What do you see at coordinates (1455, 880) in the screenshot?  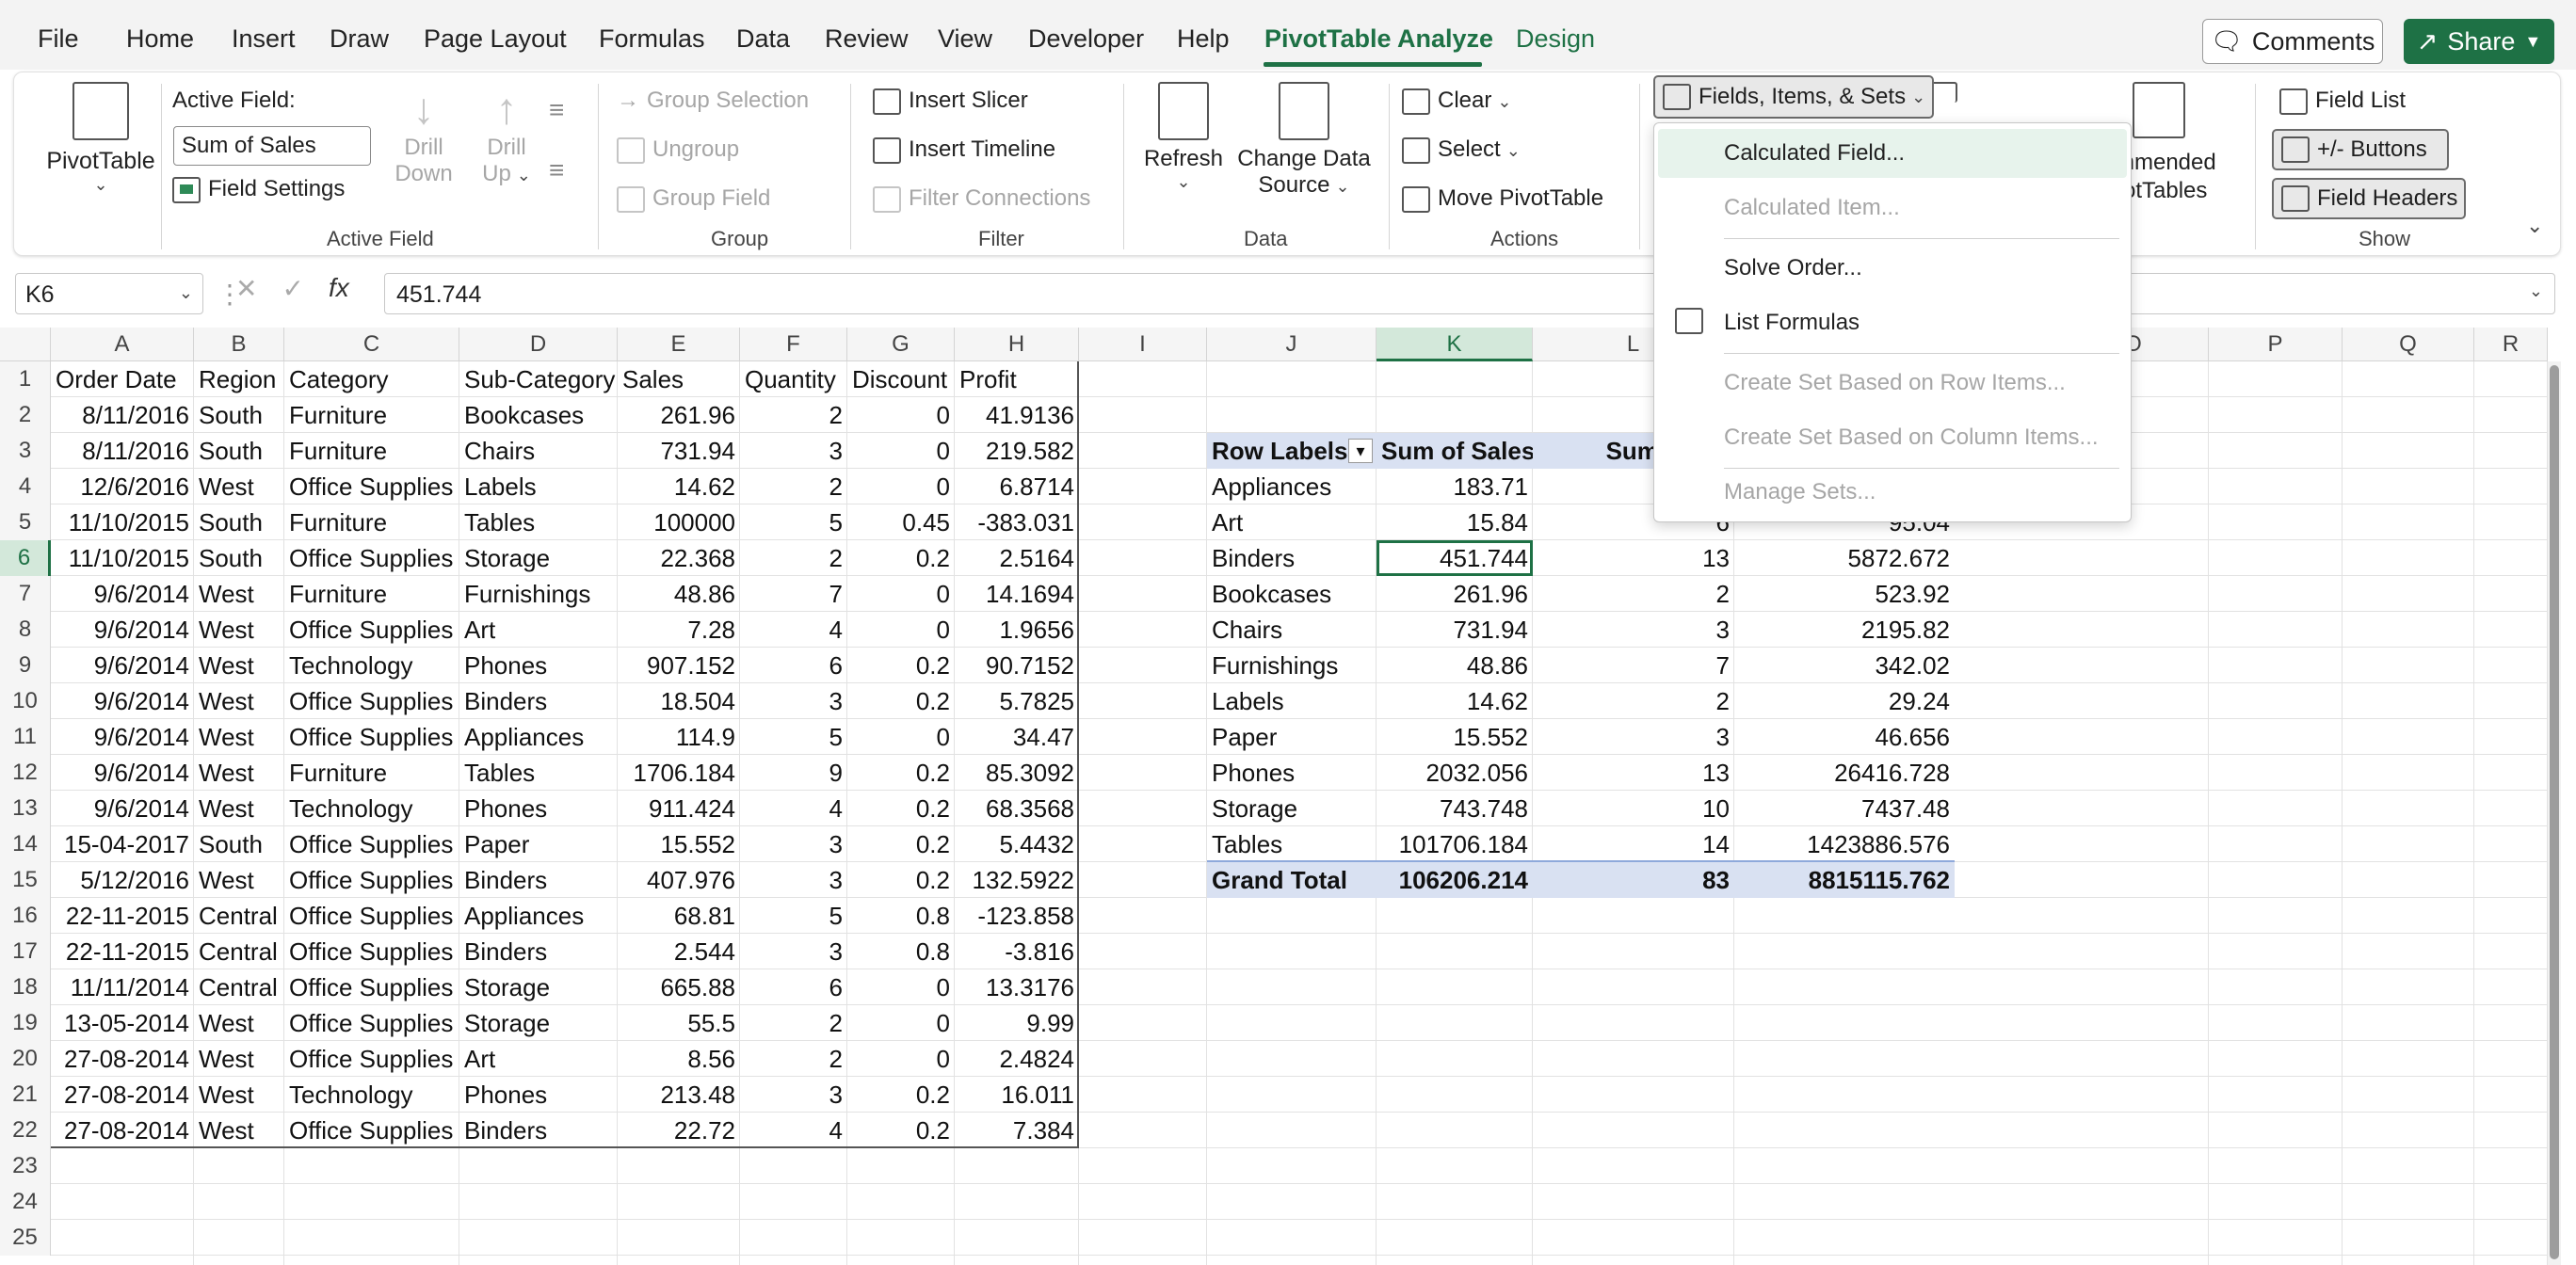 I see `grand-total-cell: 106206.214` at bounding box center [1455, 880].